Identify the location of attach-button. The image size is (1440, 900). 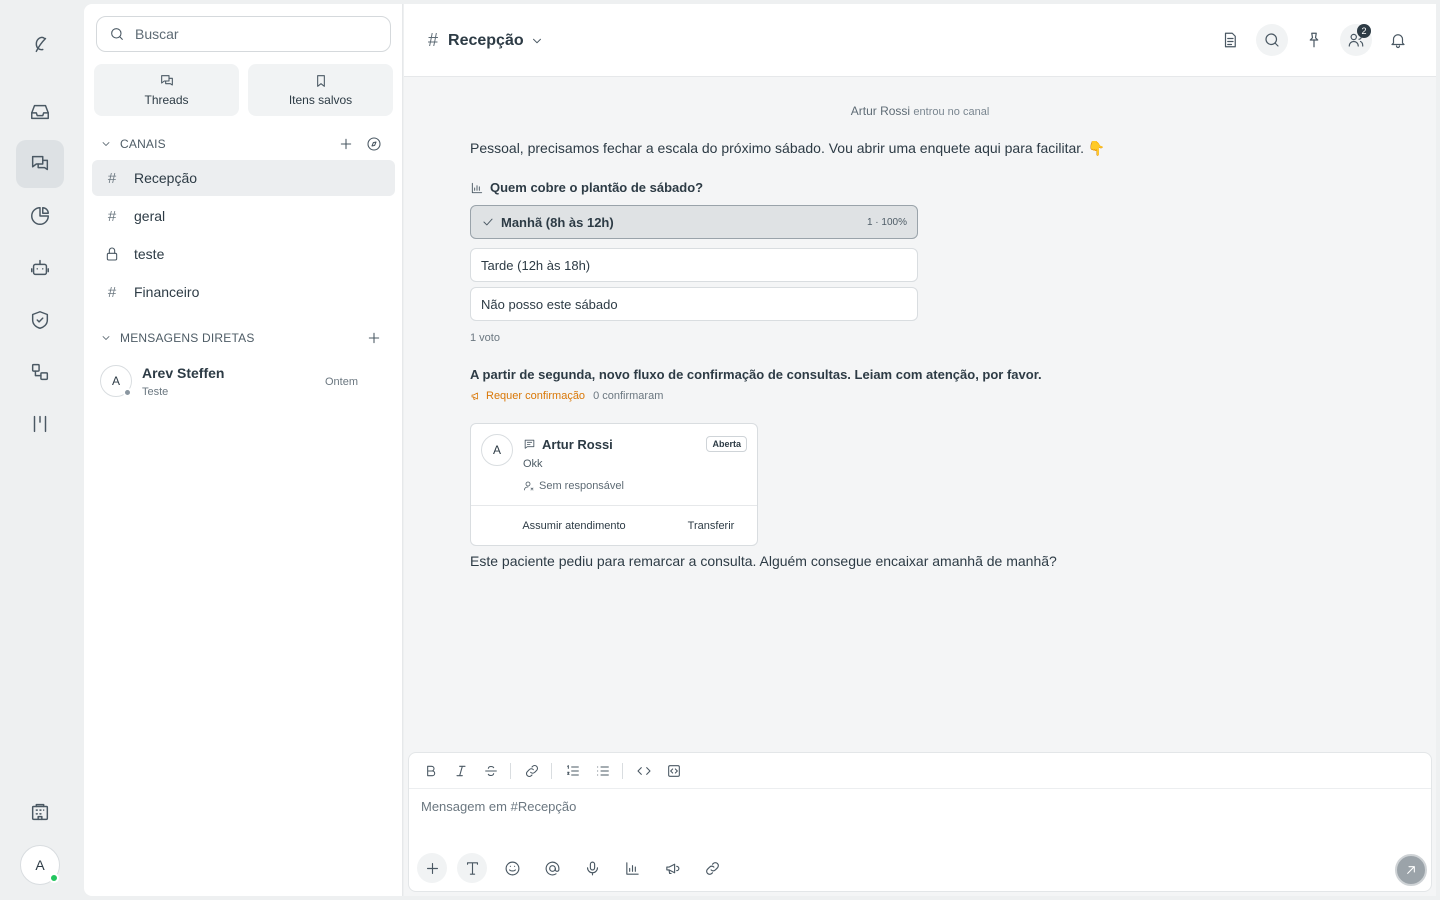
(432, 868).